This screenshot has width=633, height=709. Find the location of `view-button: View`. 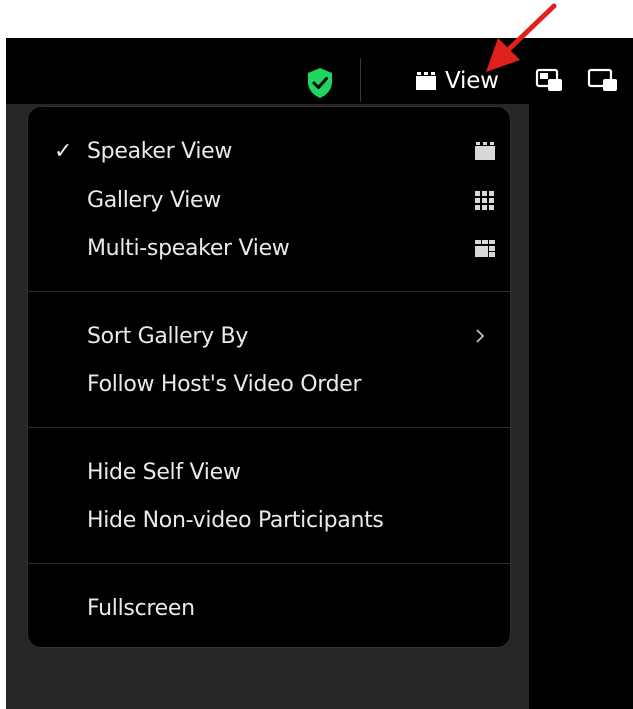

view-button: View is located at coordinates (457, 81).